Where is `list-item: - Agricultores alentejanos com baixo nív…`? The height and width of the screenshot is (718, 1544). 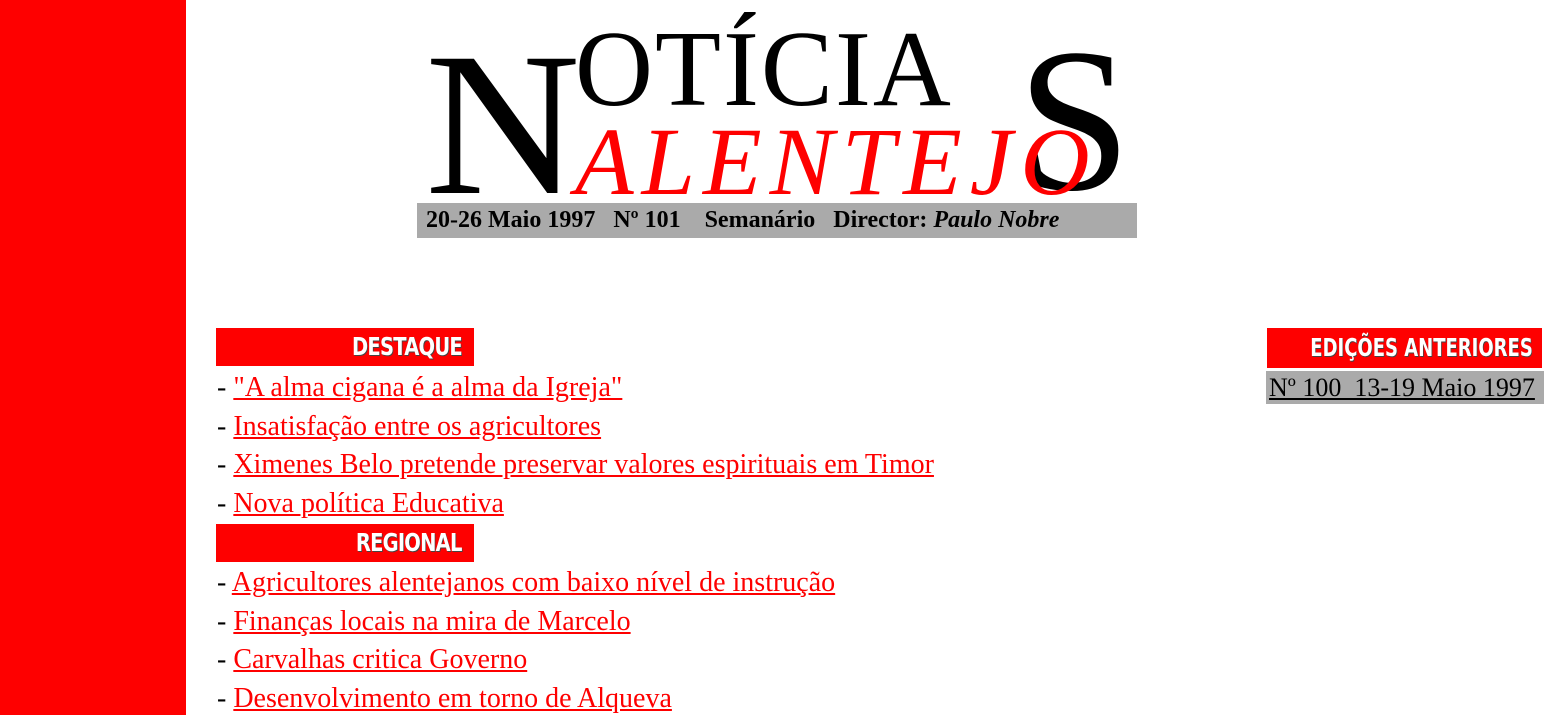
list-item: - Agricultores alentejanos com baixo nív… is located at coordinates (526, 583).